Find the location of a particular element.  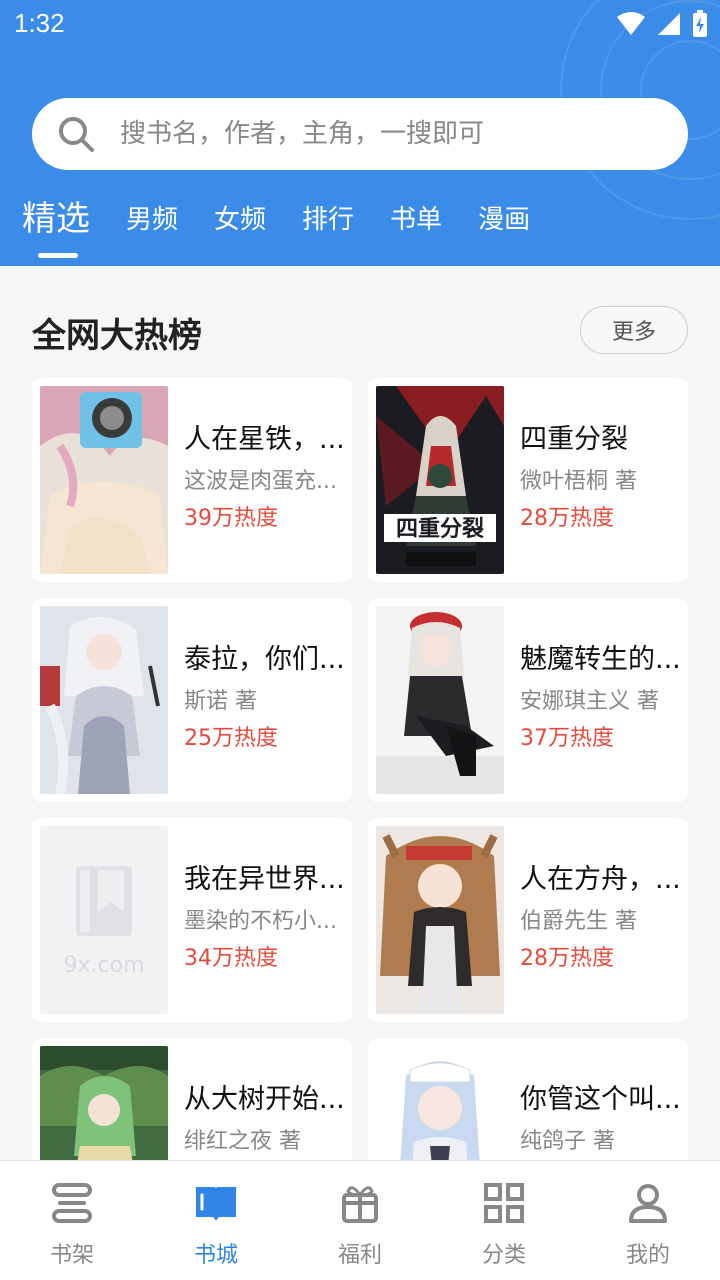

tab-ranking: 排行 is located at coordinates (328, 228).